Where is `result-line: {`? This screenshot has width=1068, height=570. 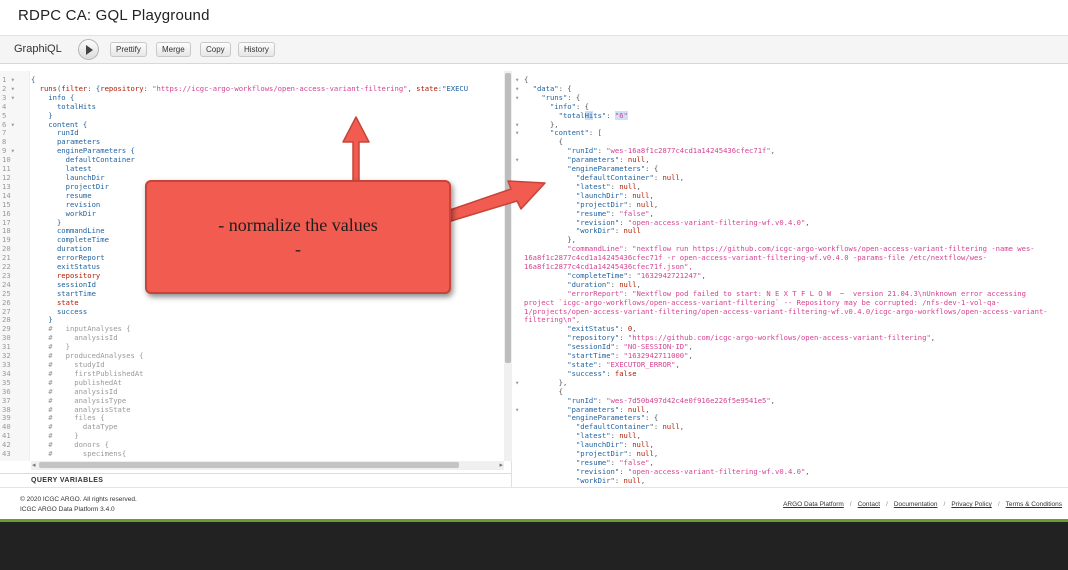 result-line: { is located at coordinates (526, 79).